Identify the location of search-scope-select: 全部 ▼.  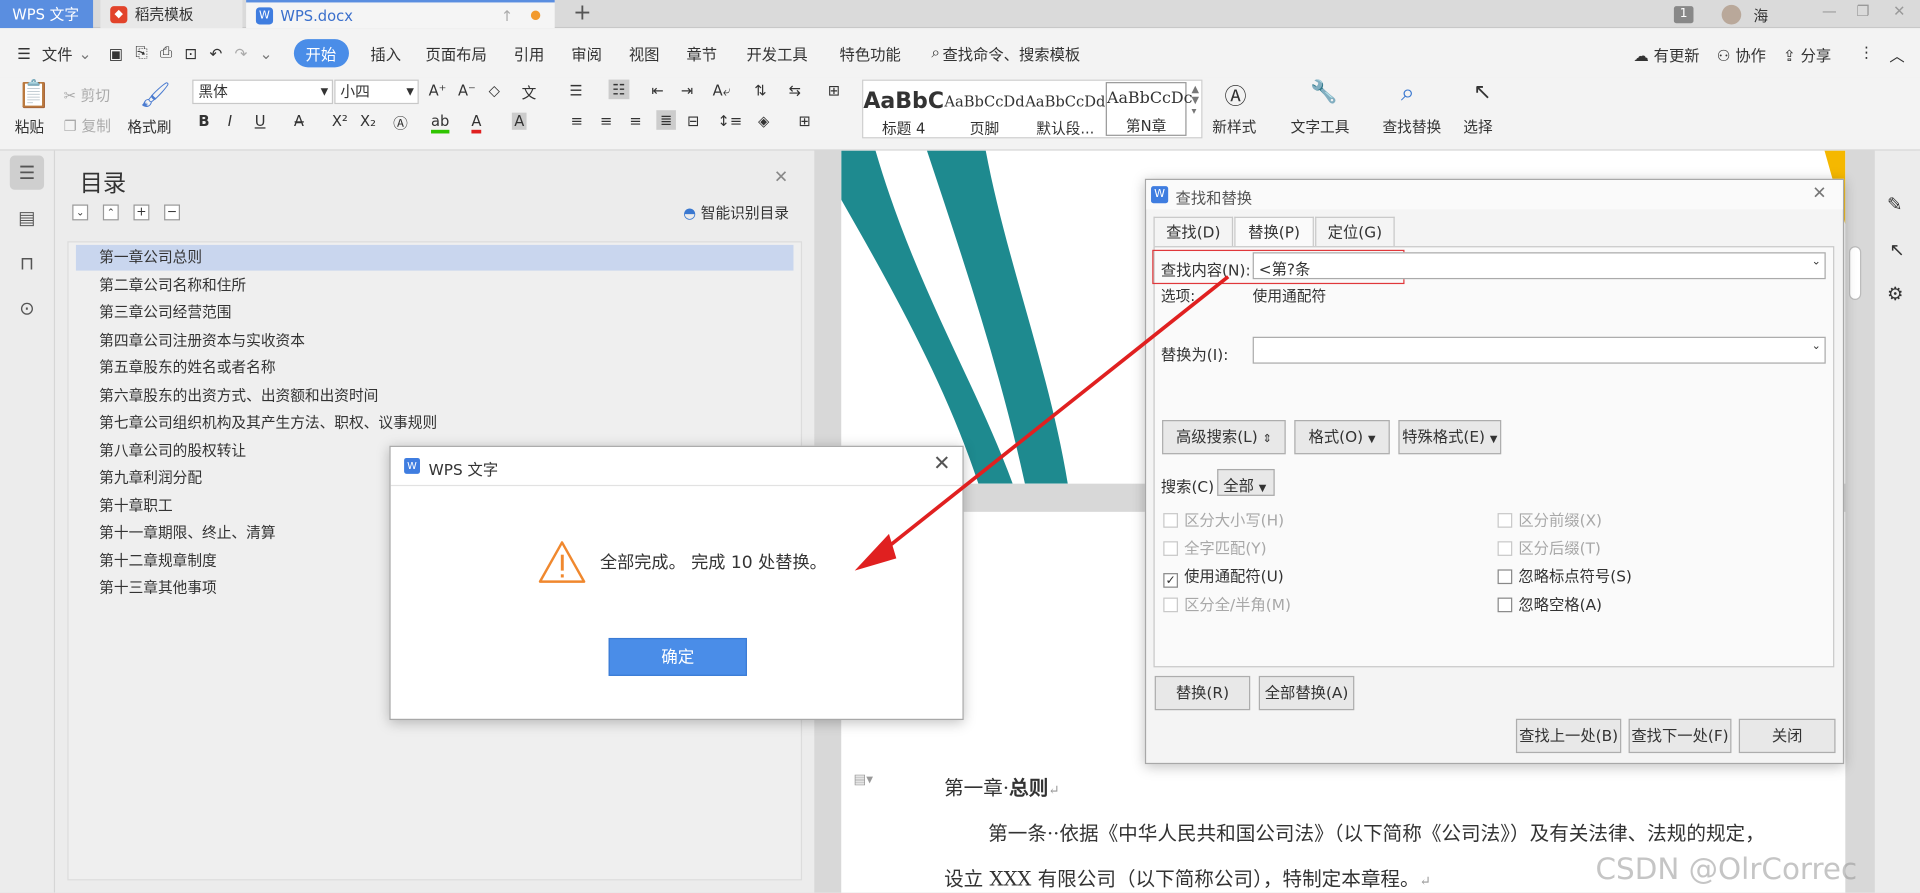
(1246, 482).